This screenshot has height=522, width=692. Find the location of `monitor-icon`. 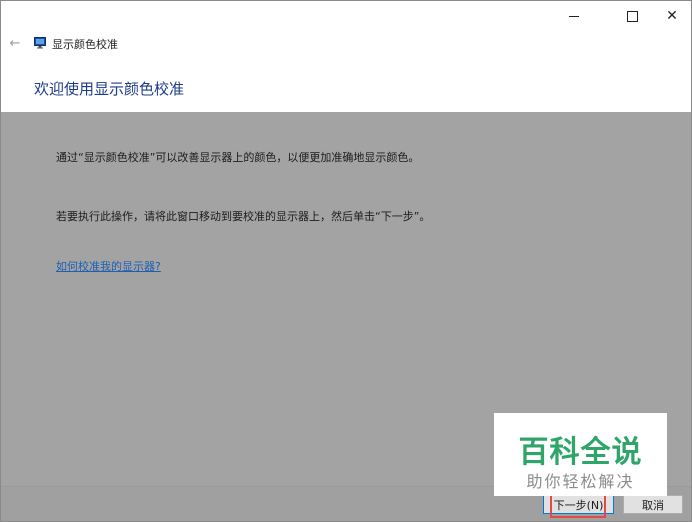

monitor-icon is located at coordinates (40, 43).